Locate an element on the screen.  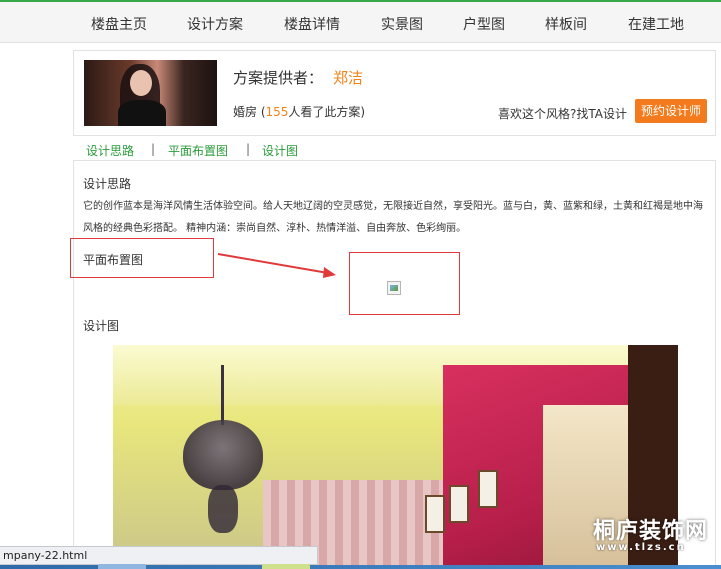
subtab-floor-plan: 平面布置图 is located at coordinates (198, 150).